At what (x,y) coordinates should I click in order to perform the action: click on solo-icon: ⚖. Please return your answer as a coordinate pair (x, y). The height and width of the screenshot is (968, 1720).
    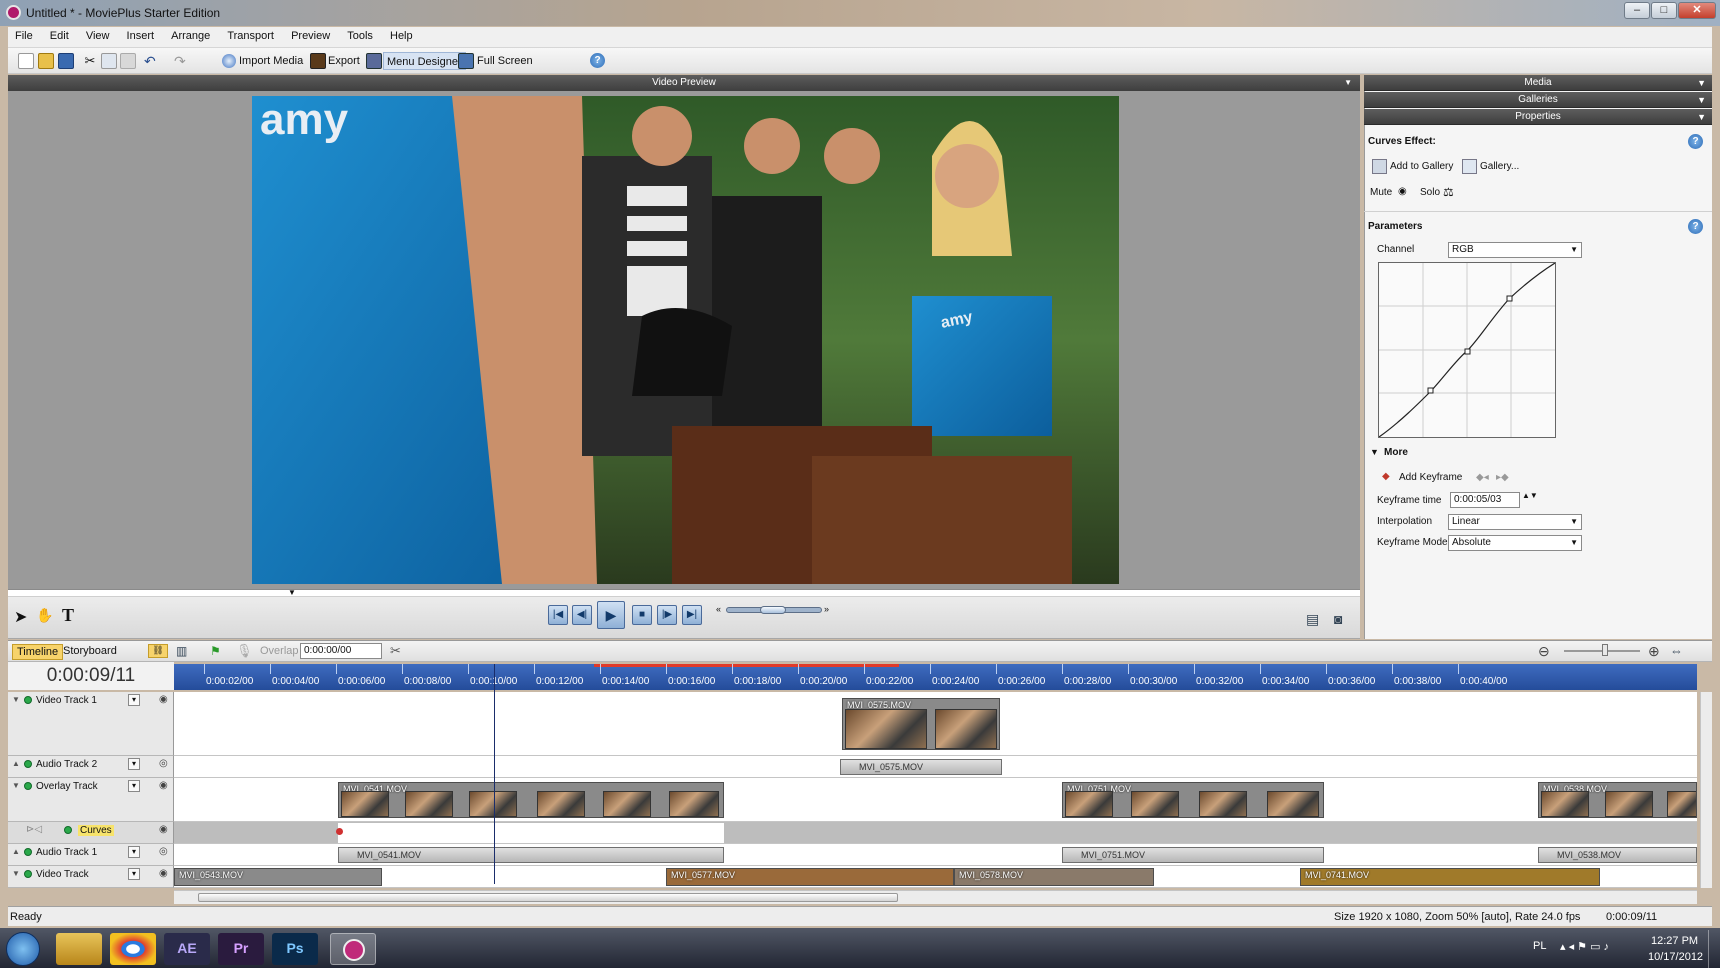
    Looking at the image, I should click on (1448, 192).